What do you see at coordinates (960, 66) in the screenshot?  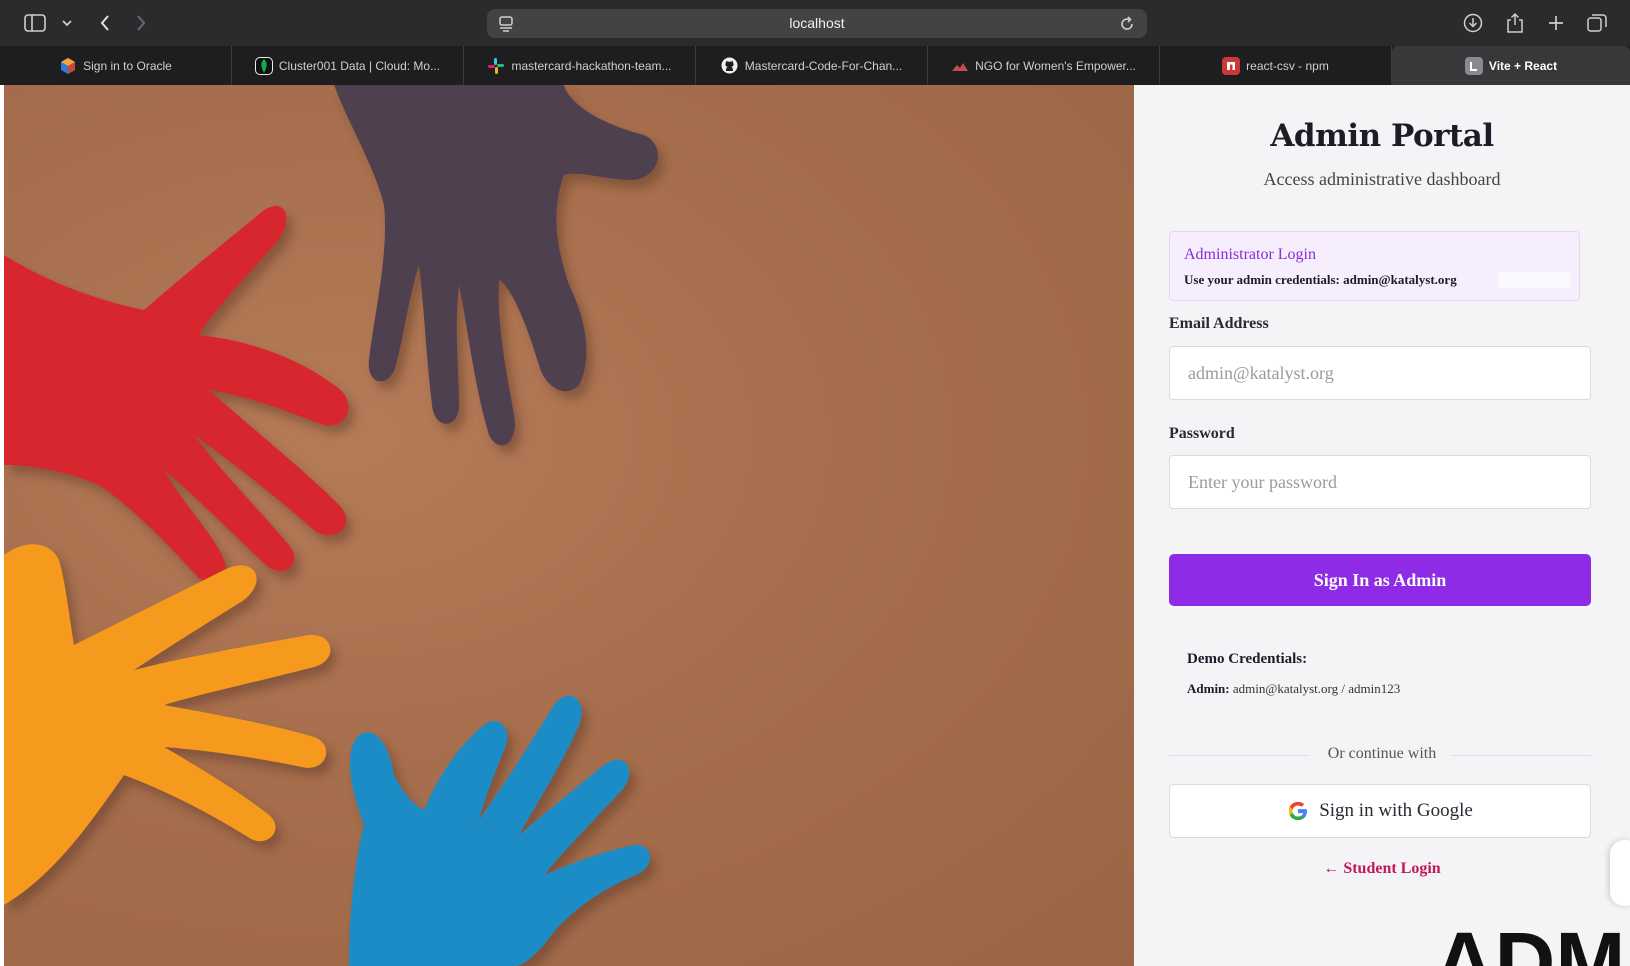 I see `site-icon` at bounding box center [960, 66].